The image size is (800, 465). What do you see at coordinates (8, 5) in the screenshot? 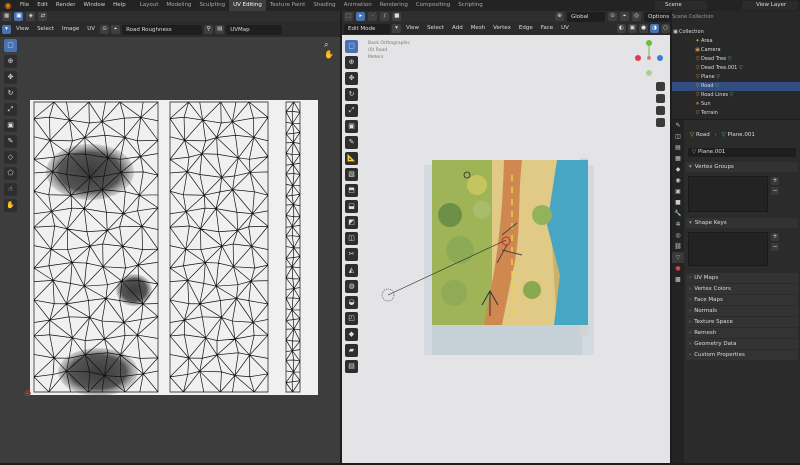
I see `blender-logo-icon: ◉` at bounding box center [8, 5].